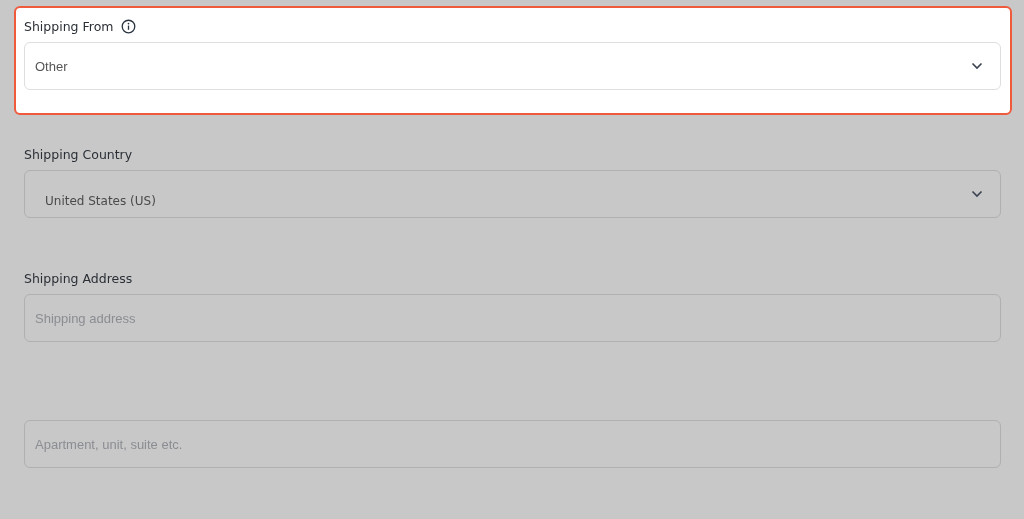  I want to click on select-field: Other, so click(512, 66).